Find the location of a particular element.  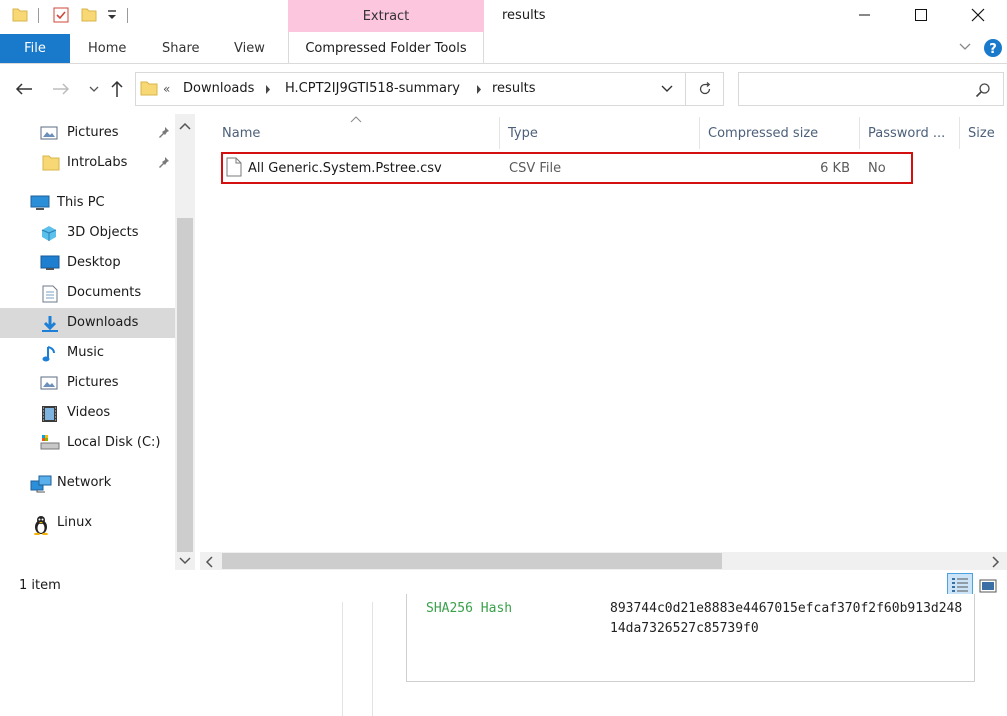

tab-view: View is located at coordinates (249, 48).